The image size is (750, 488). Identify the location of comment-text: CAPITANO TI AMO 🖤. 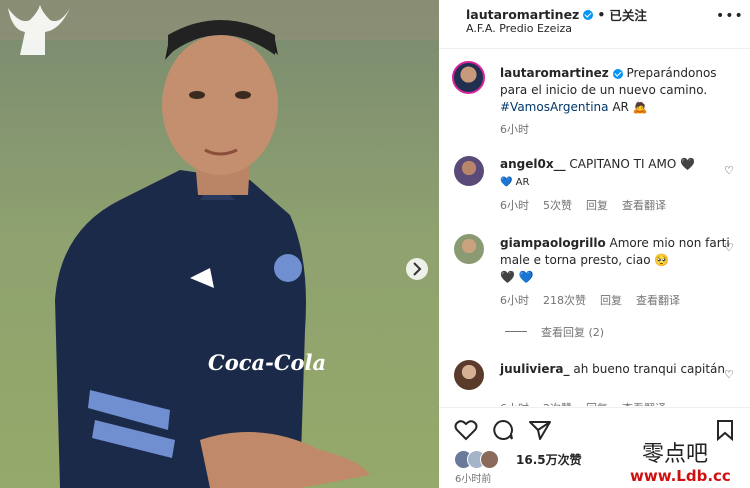
(632, 164).